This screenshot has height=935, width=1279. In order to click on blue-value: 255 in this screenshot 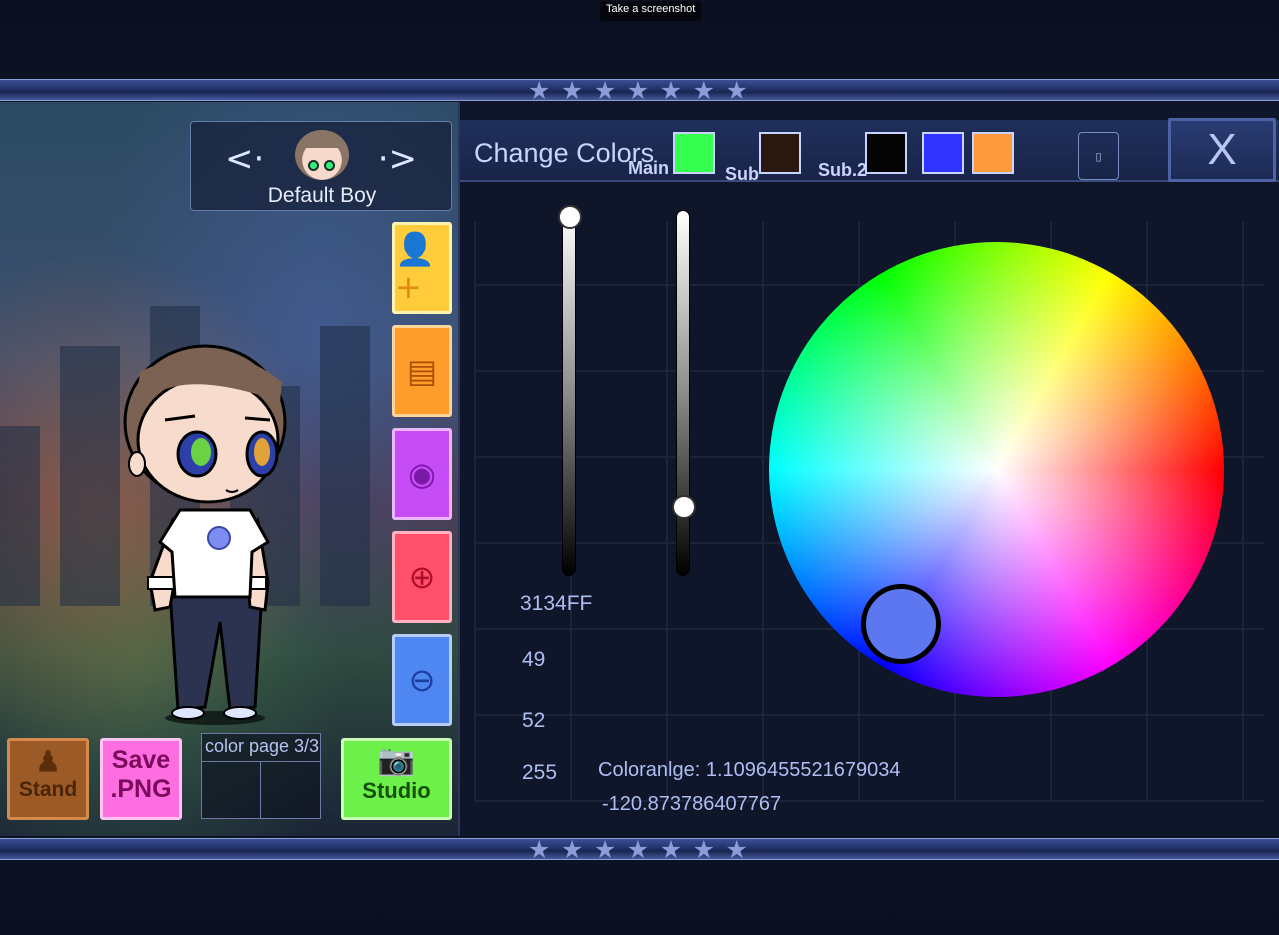, I will do `click(540, 772)`.